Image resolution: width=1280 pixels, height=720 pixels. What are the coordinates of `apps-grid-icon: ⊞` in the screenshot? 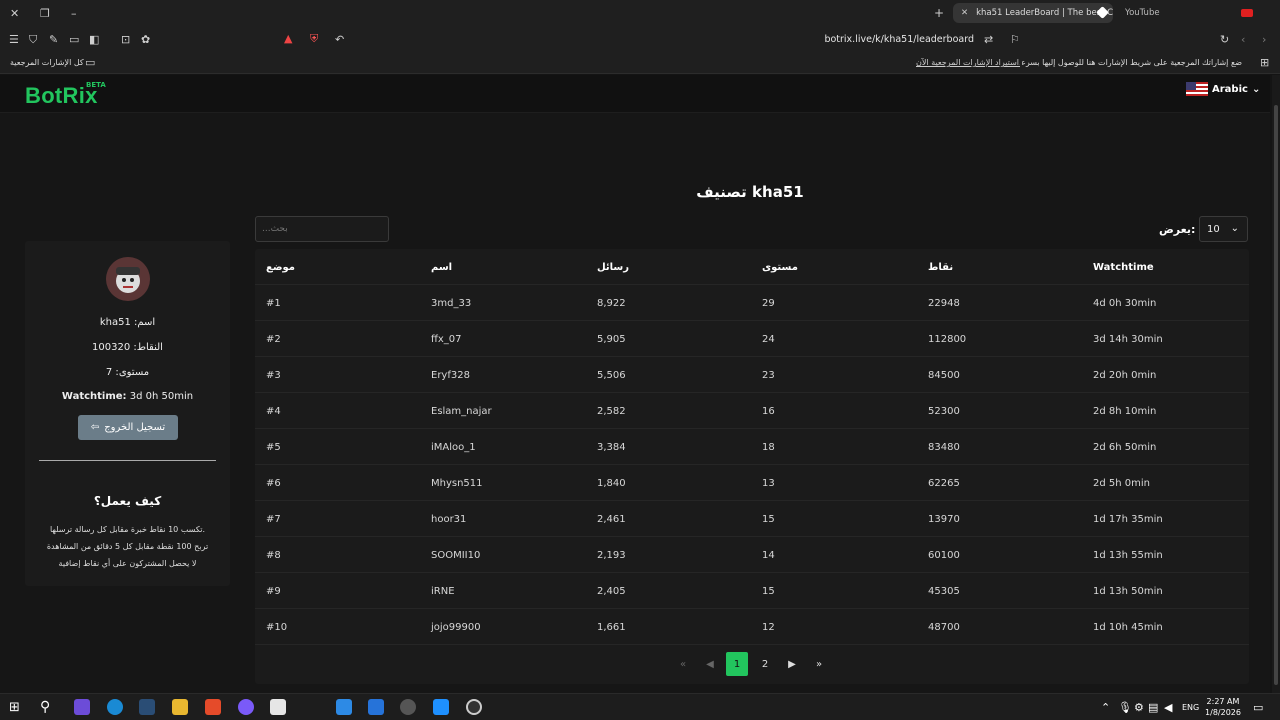 It's located at (1264, 62).